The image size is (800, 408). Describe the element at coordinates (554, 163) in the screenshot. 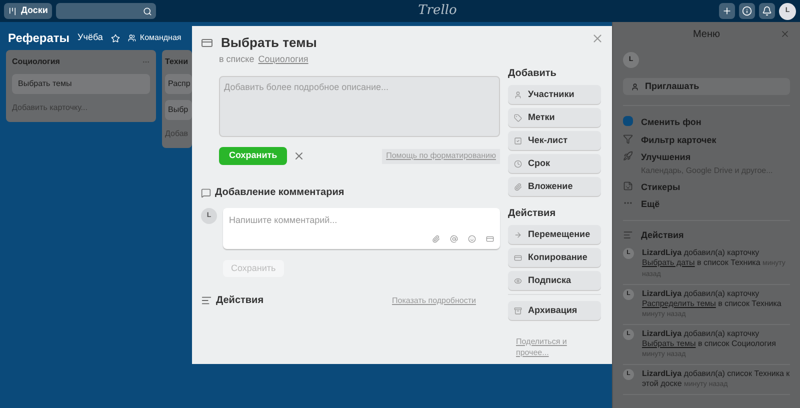

I see `sidebar-button: Срок` at that location.